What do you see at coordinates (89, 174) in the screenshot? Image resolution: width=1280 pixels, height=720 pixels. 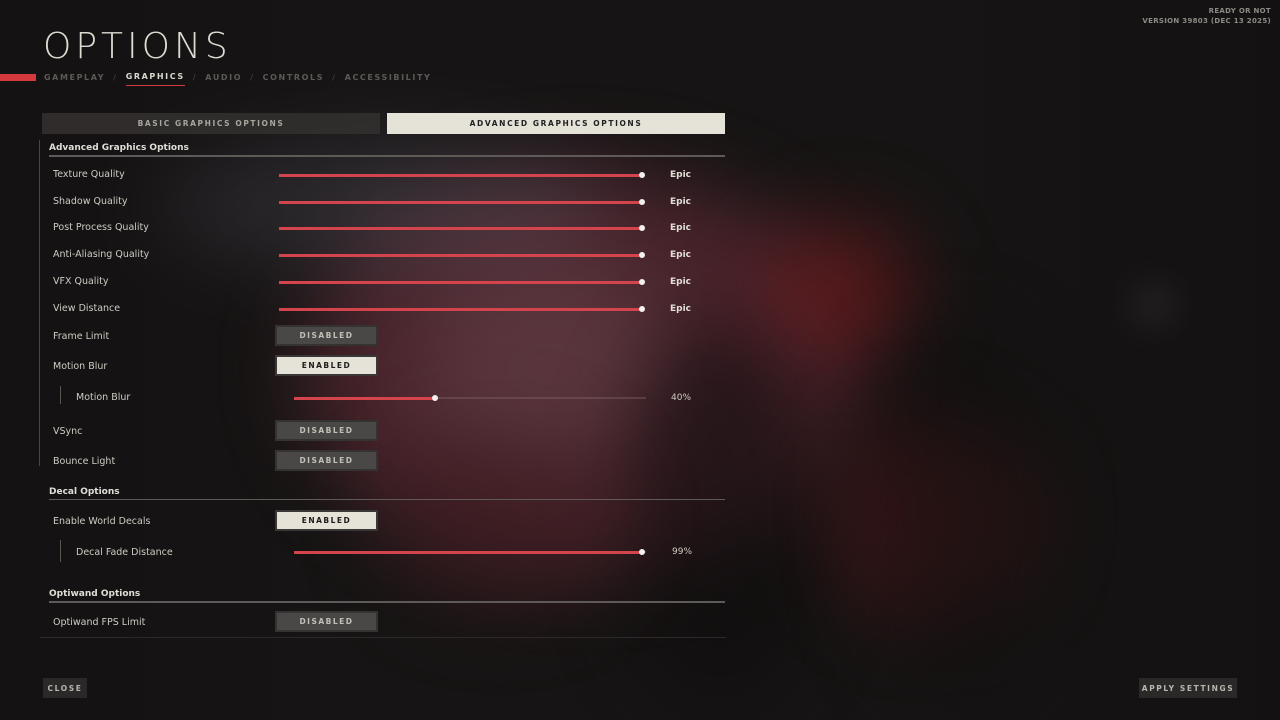 I see `texture-quality-label: Texture Quality` at bounding box center [89, 174].